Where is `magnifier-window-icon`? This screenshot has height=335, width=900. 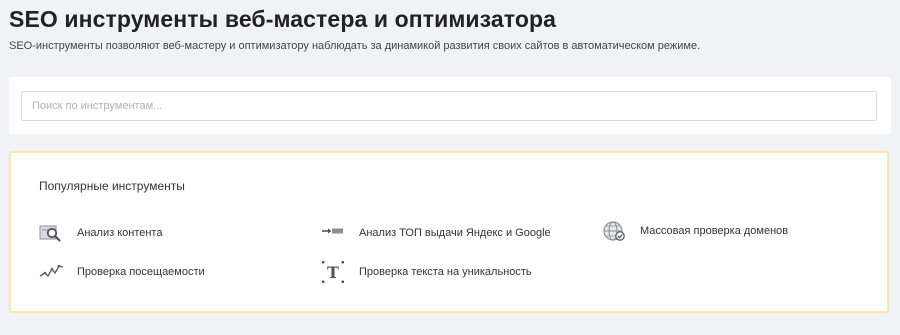
magnifier-window-icon is located at coordinates (52, 233).